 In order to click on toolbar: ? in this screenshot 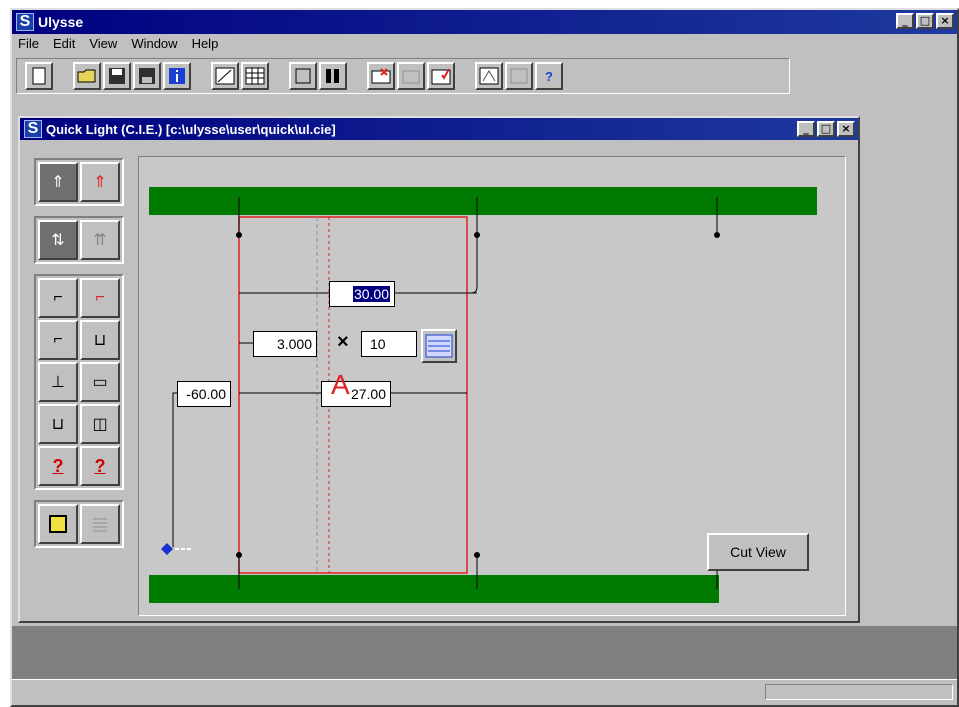, I will do `click(403, 76)`.